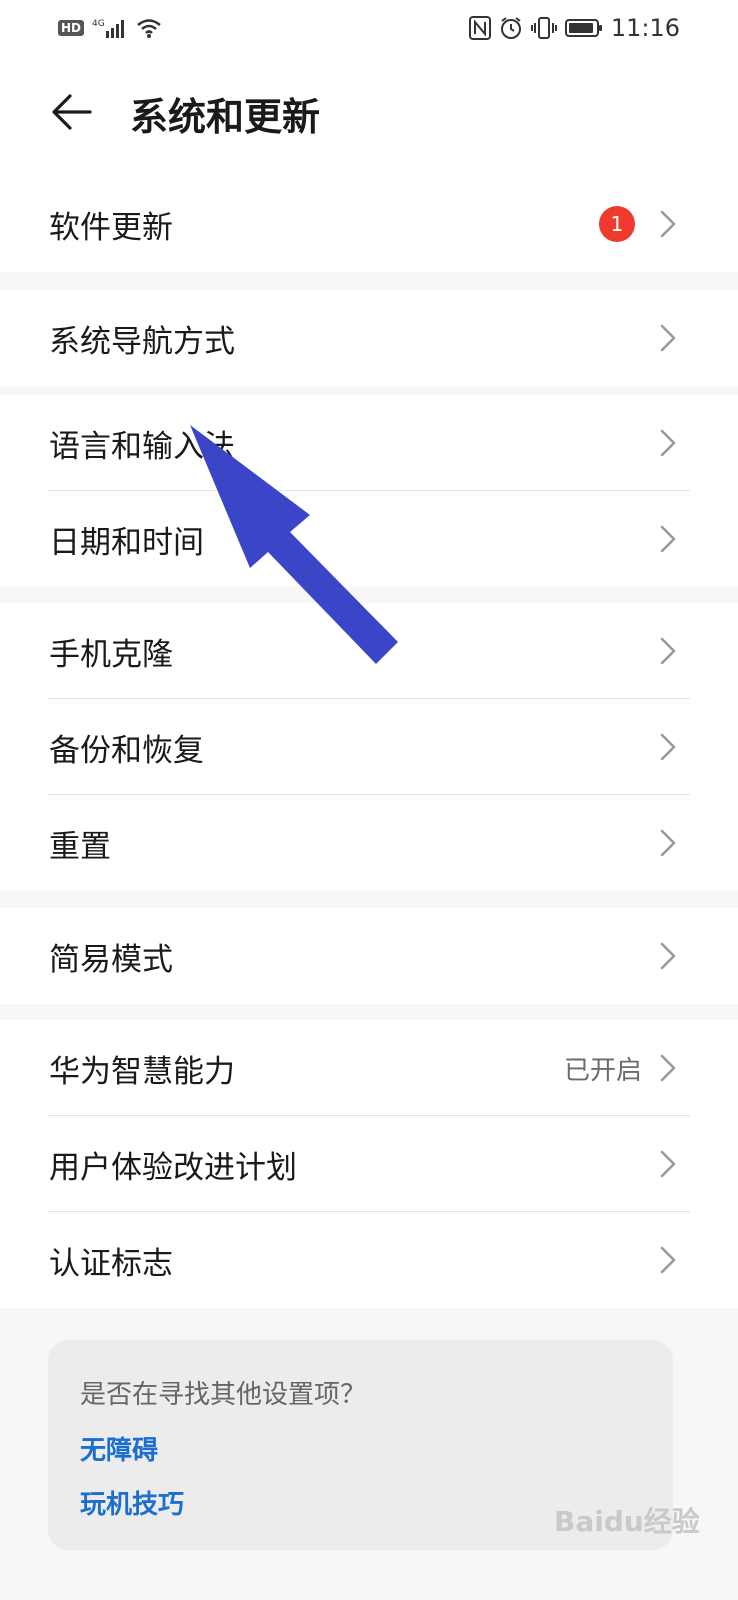  I want to click on status-bar-right: 11:16, so click(574, 28).